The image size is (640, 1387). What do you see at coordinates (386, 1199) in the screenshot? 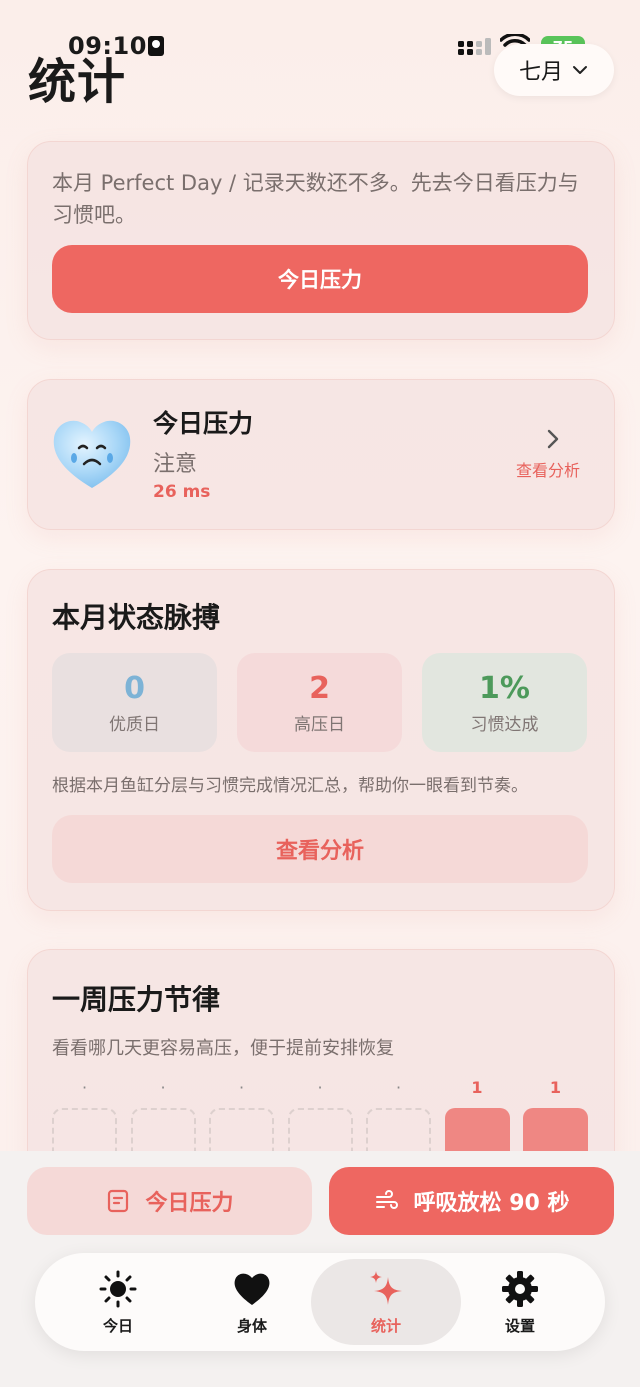
I see `wind-icon` at bounding box center [386, 1199].